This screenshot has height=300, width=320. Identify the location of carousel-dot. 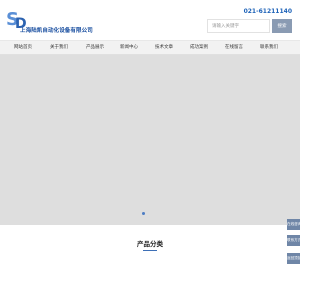
(143, 213).